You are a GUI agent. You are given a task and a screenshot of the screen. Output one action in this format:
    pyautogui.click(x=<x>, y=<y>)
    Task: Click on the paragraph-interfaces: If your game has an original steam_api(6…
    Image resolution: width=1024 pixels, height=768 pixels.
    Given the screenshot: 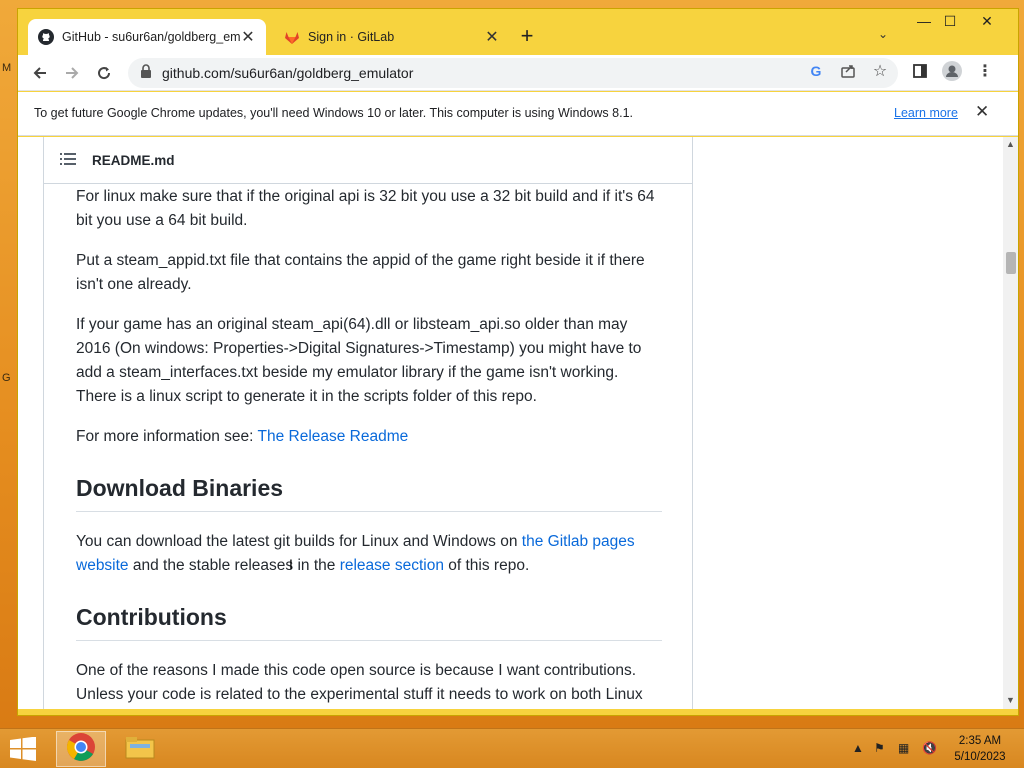 What is the action you would take?
    pyautogui.click(x=359, y=360)
    